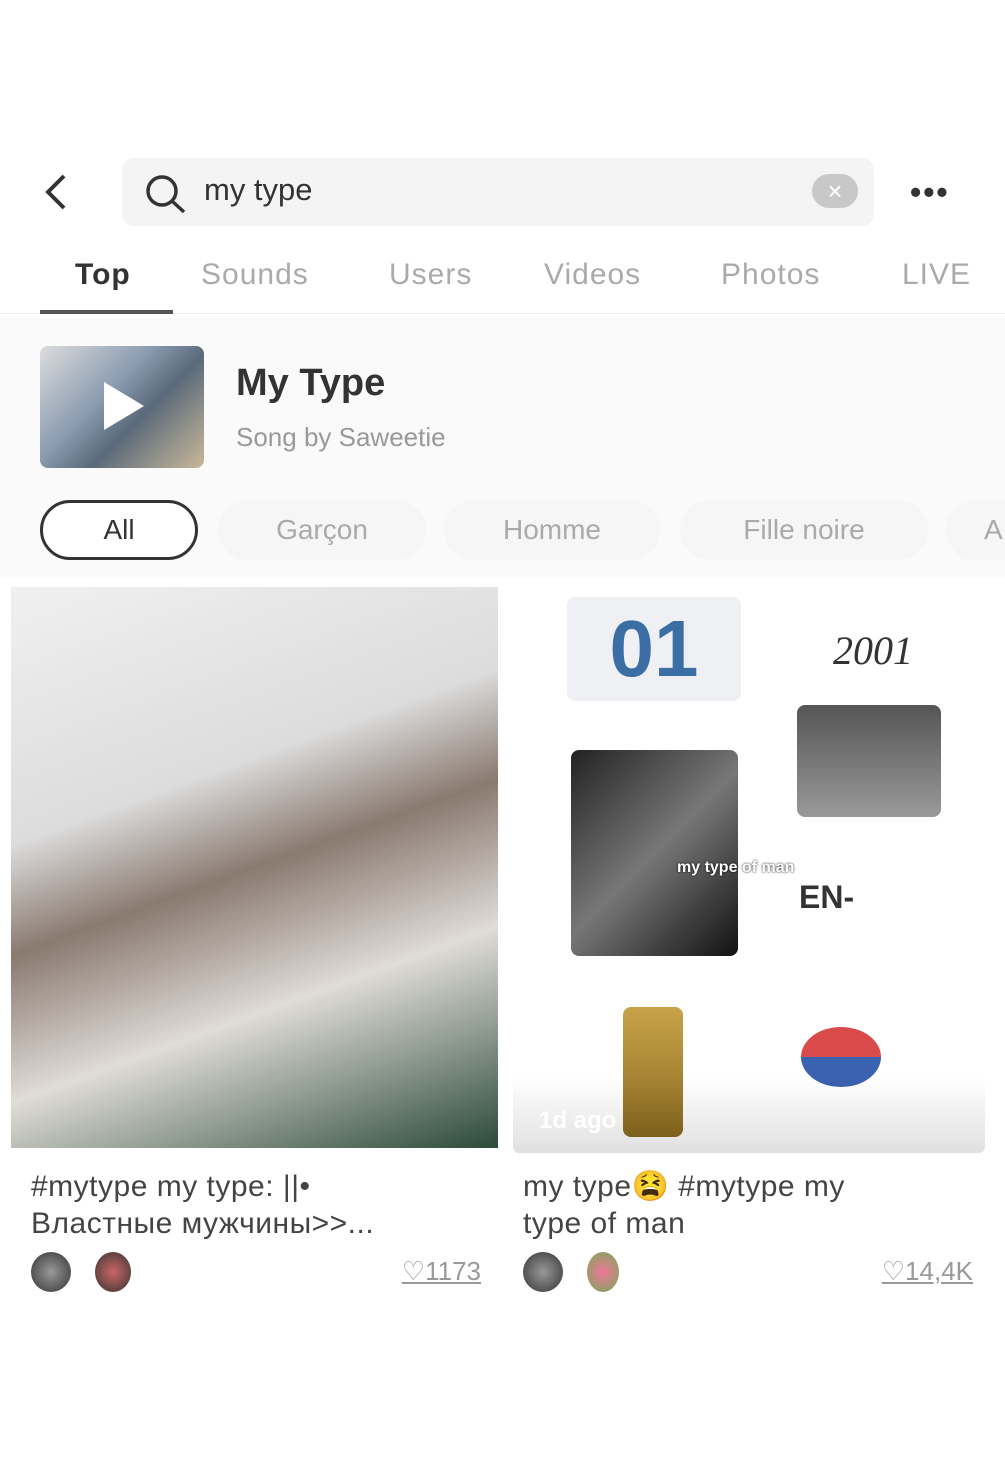 The height and width of the screenshot is (1461, 1005). Describe the element at coordinates (936, 275) in the screenshot. I see `tab-live: LIVE` at that location.